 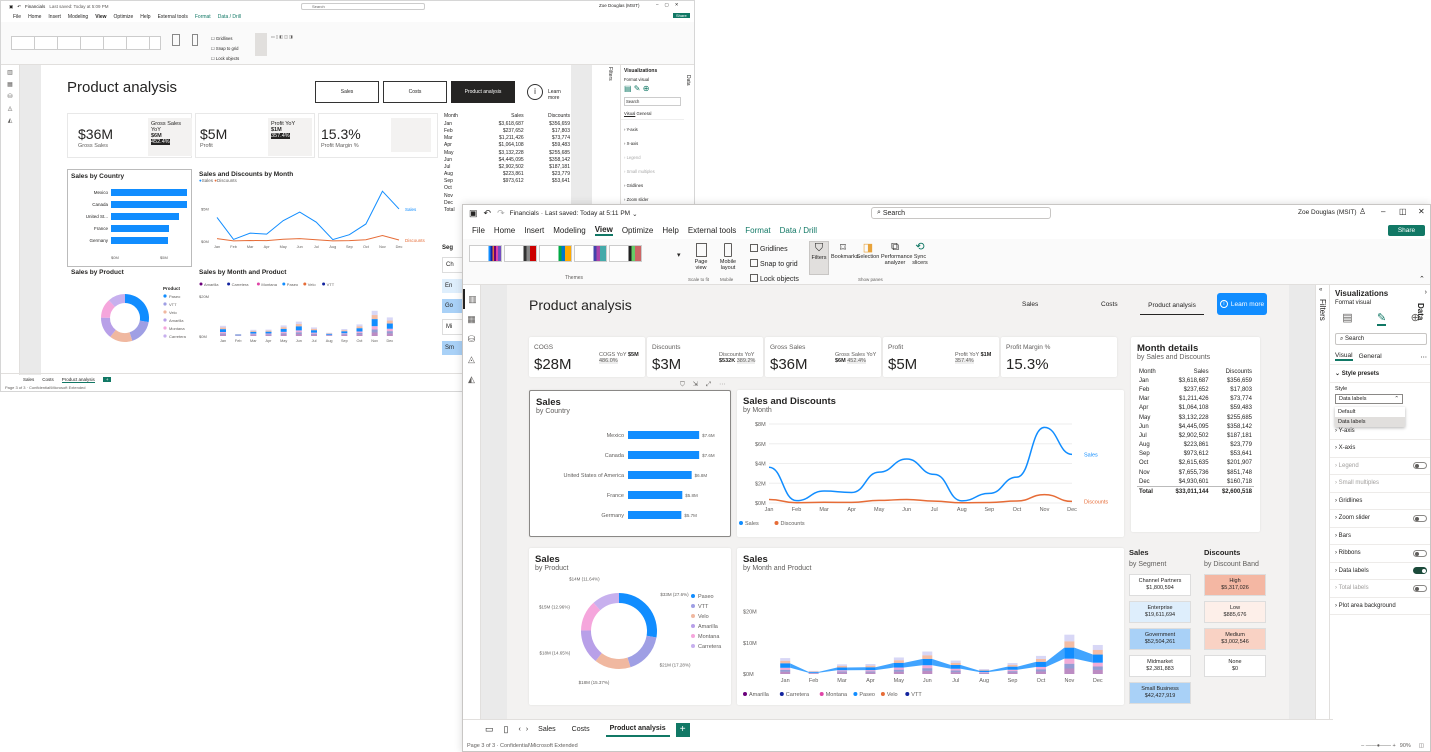 What do you see at coordinates (483, 92) in the screenshot?
I see `back-nav-product-analysis: Product analysis` at bounding box center [483, 92].